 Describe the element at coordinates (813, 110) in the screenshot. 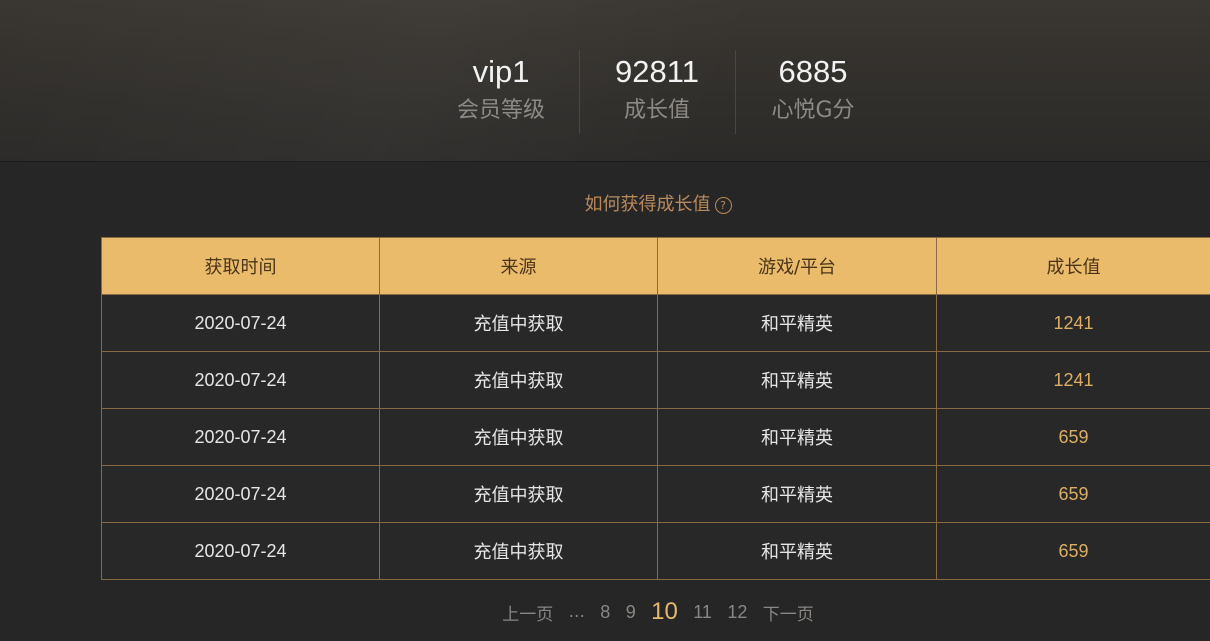

I see `stat-label: 心悦G分` at that location.